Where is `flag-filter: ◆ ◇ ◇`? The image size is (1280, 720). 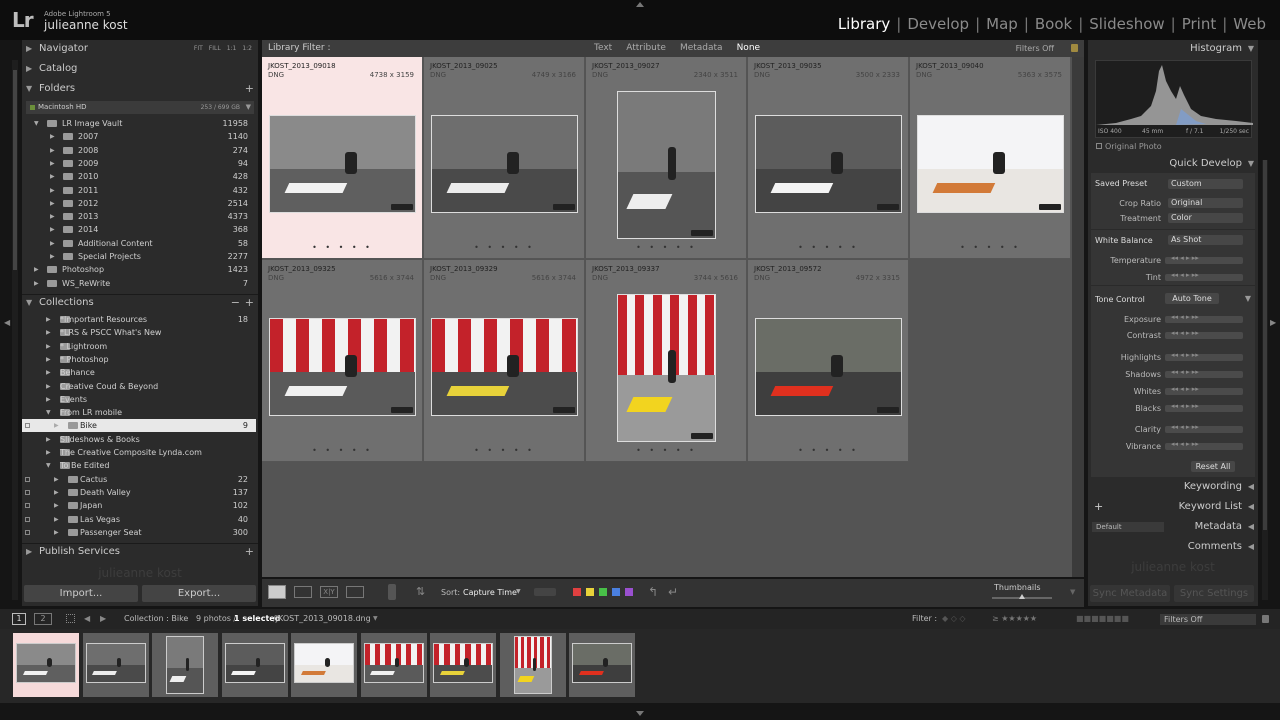
flag-filter: ◆ ◇ ◇ is located at coordinates (954, 619).